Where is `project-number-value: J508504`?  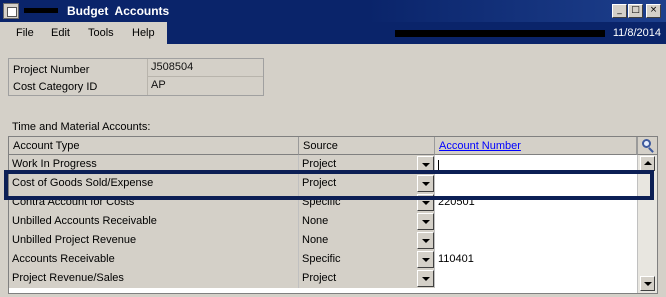
project-number-value: J508504 is located at coordinates (205, 68).